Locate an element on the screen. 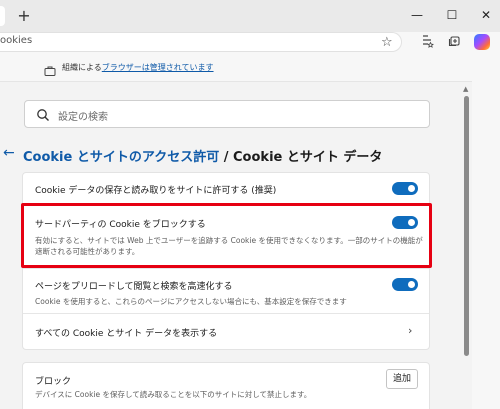  managed-info-prefix: 組織による is located at coordinates (82, 67).